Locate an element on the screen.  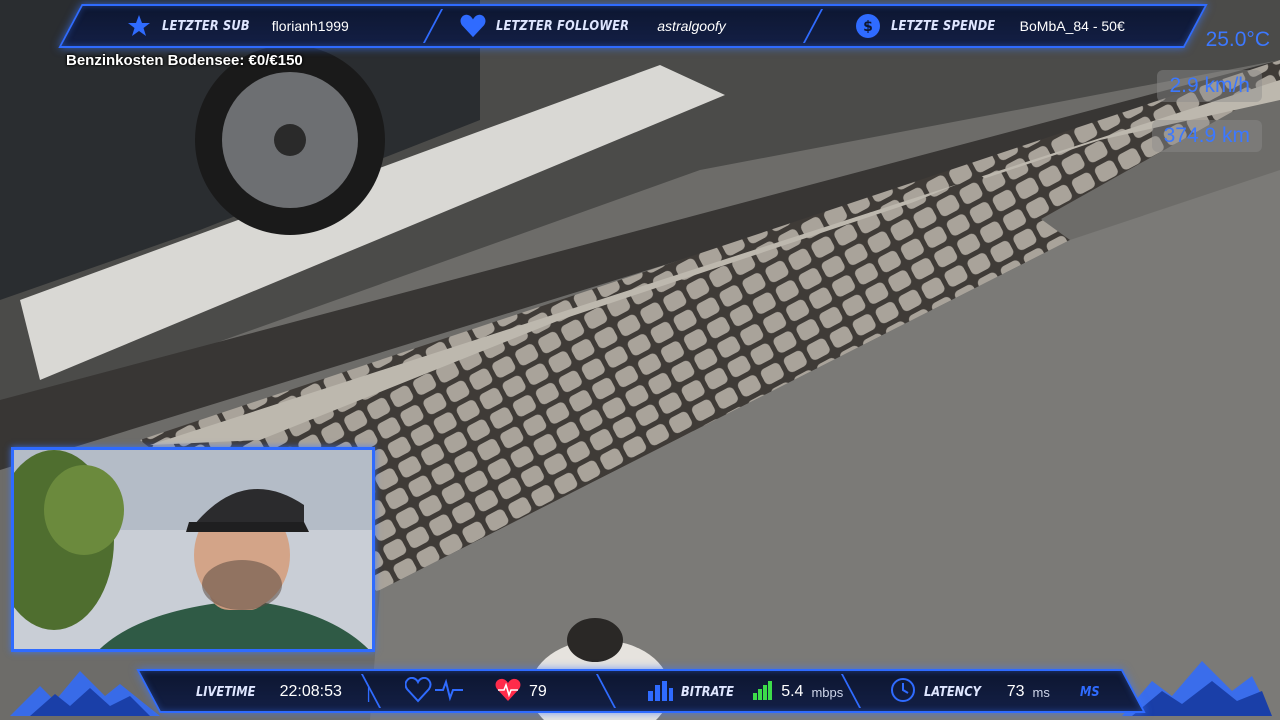
heart-rate-segment: 79 is located at coordinates (475, 692).